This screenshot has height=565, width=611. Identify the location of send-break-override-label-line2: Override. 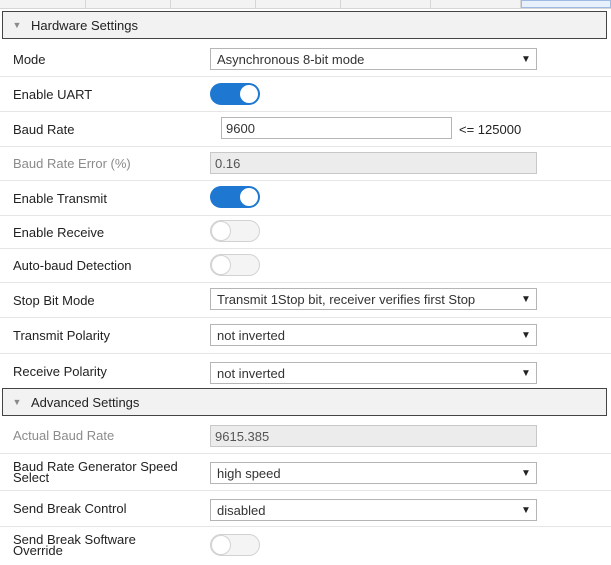
(38, 550).